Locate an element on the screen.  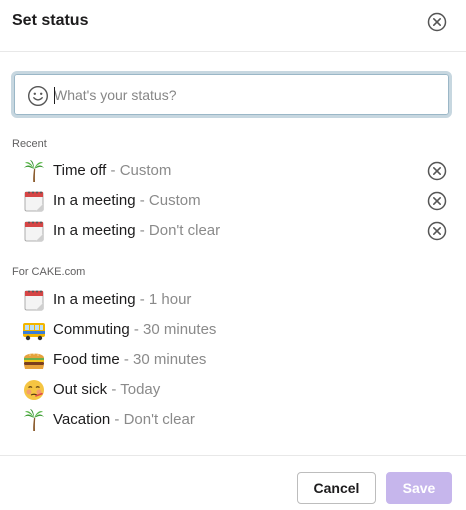
save-button: Save is located at coordinates (419, 488).